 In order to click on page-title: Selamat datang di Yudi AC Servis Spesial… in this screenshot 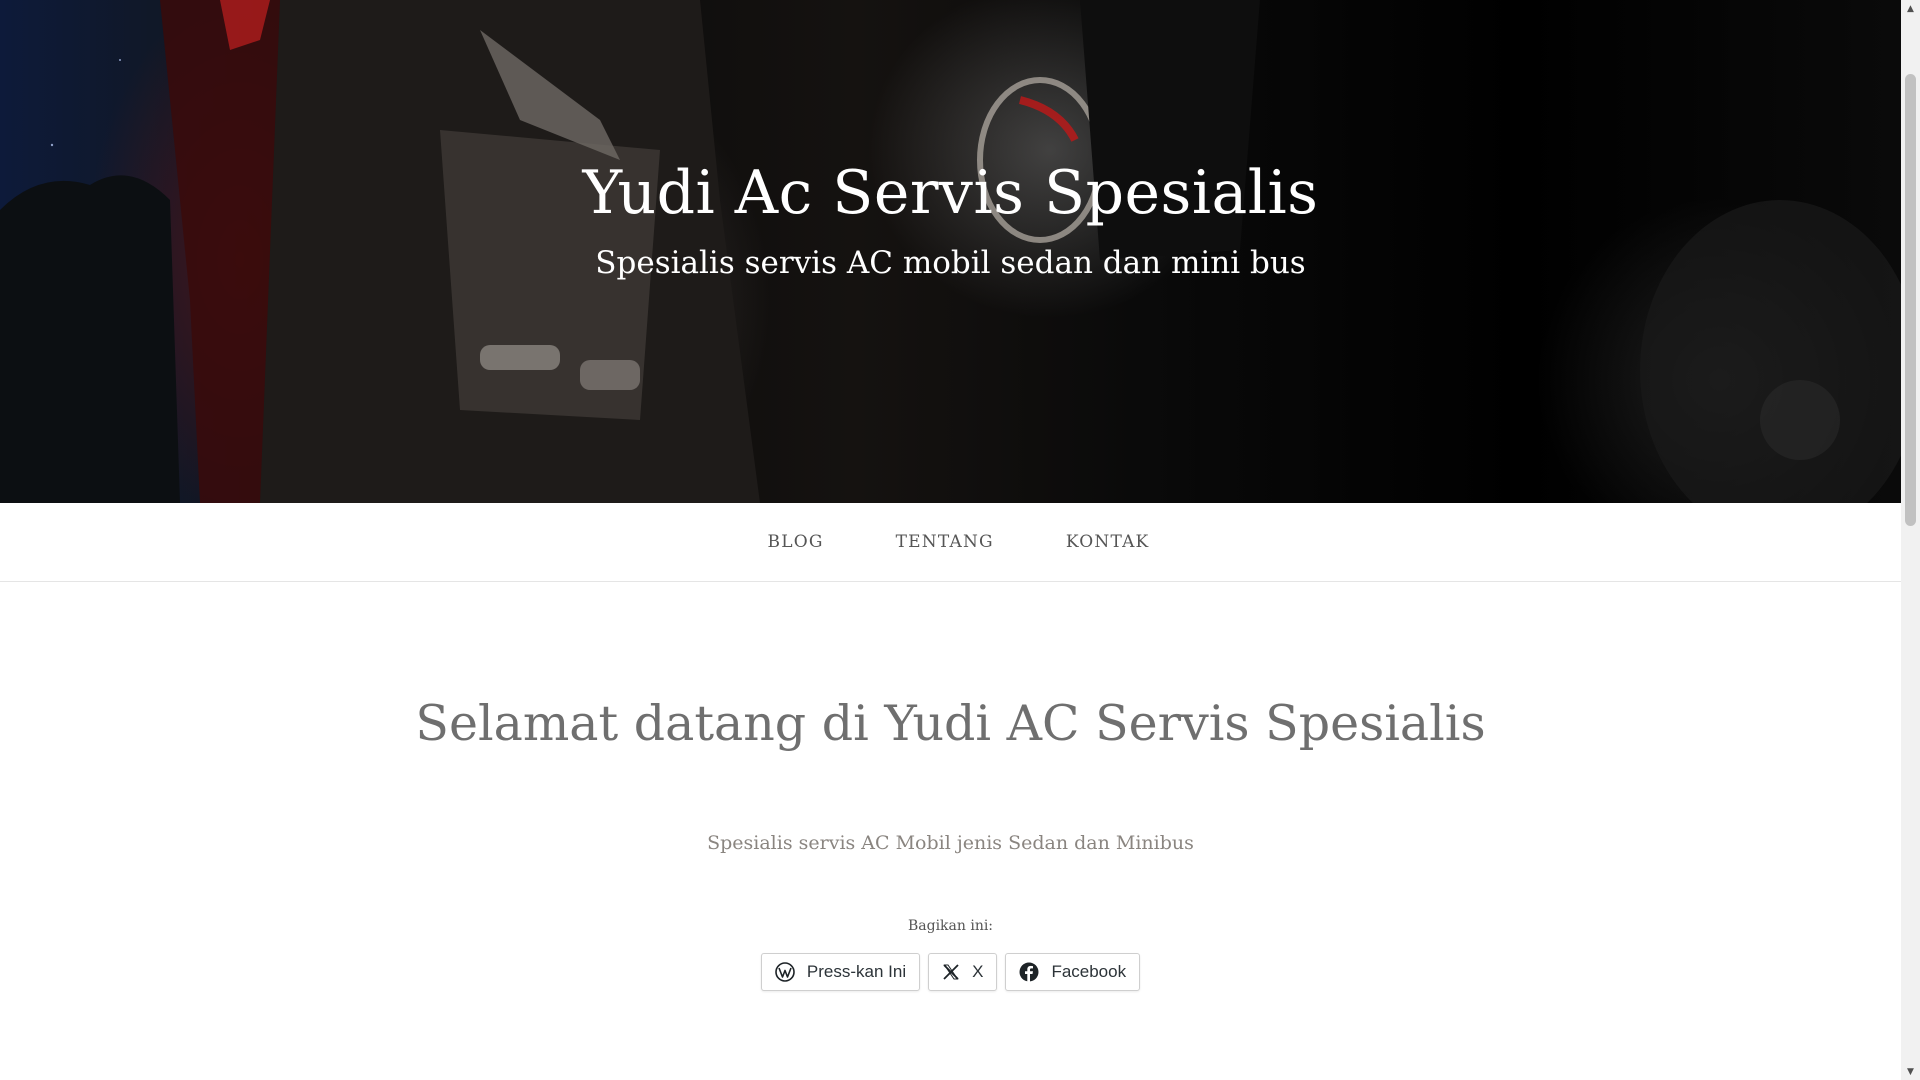, I will do `click(950, 723)`.